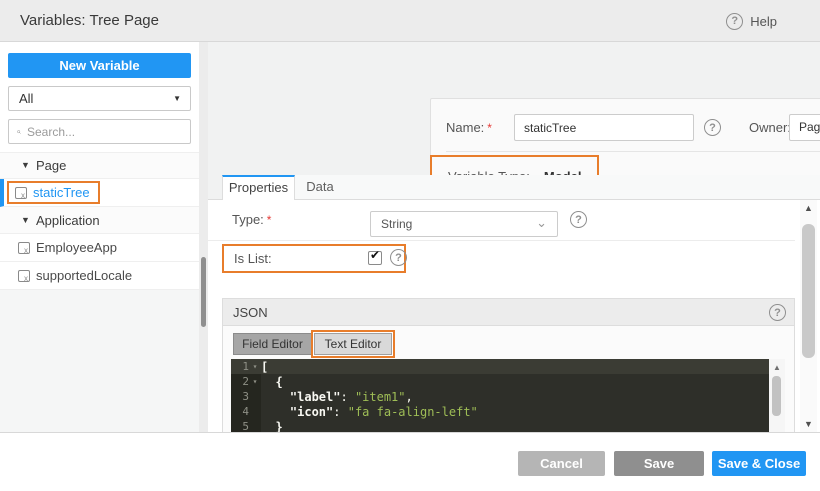  What do you see at coordinates (61, 192) in the screenshot?
I see `tree-item-label: staticTree` at bounding box center [61, 192].